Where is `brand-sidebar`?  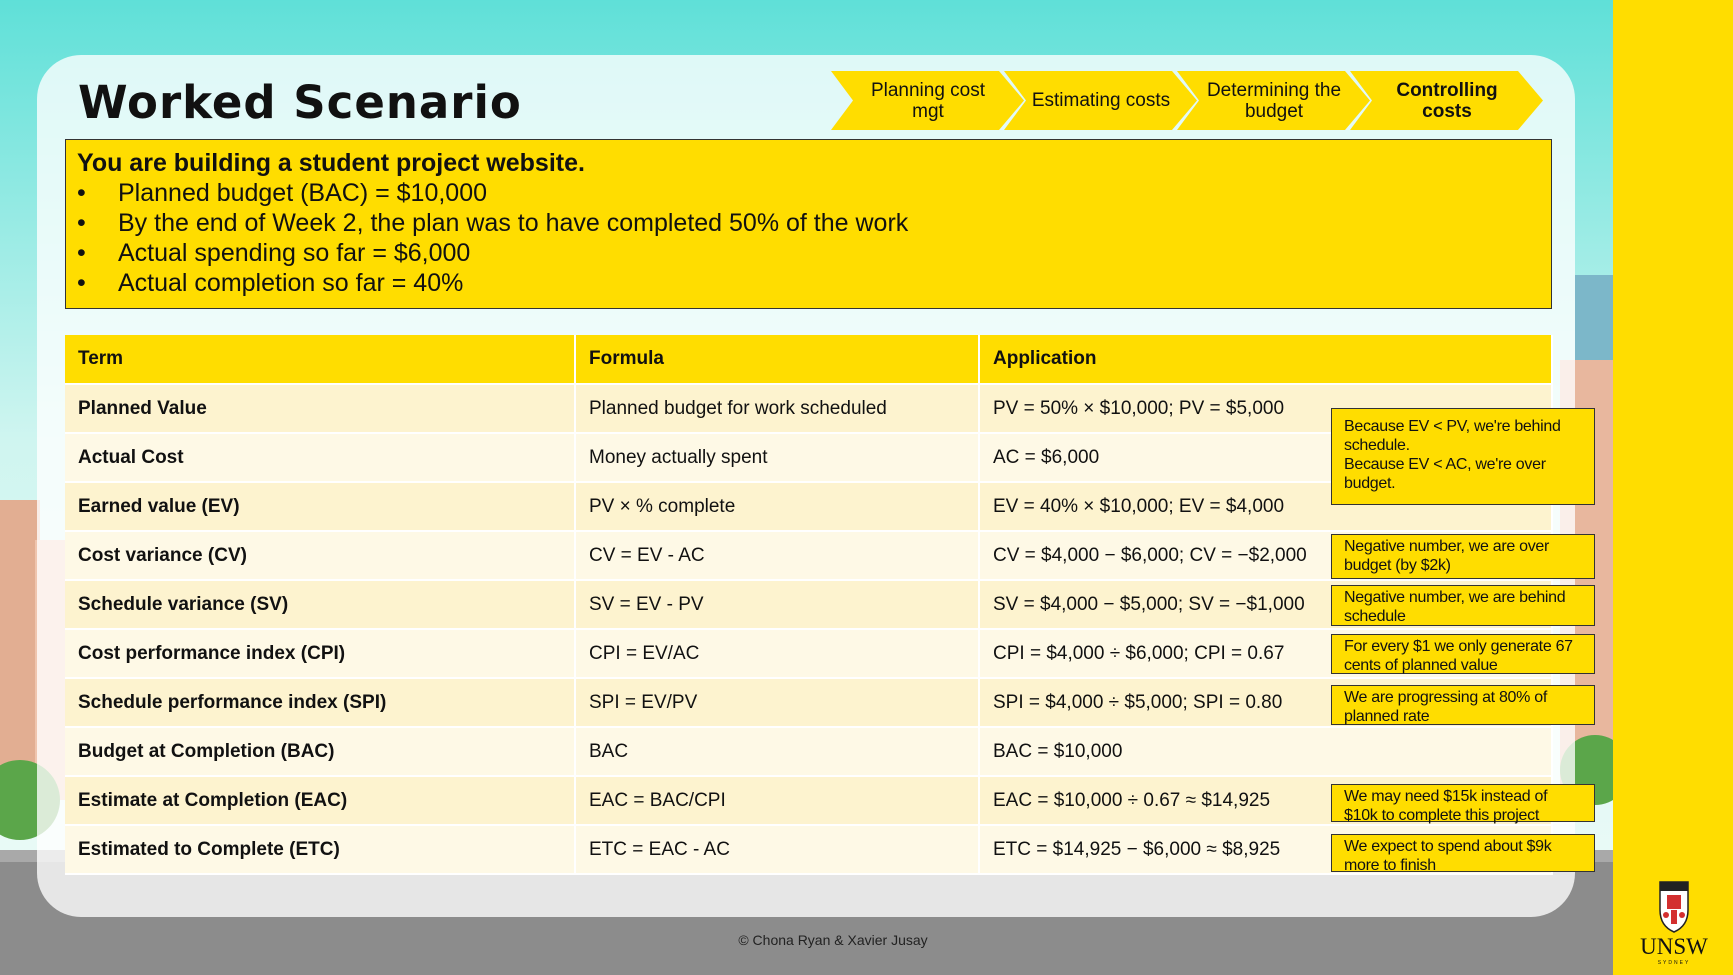 brand-sidebar is located at coordinates (1673, 487).